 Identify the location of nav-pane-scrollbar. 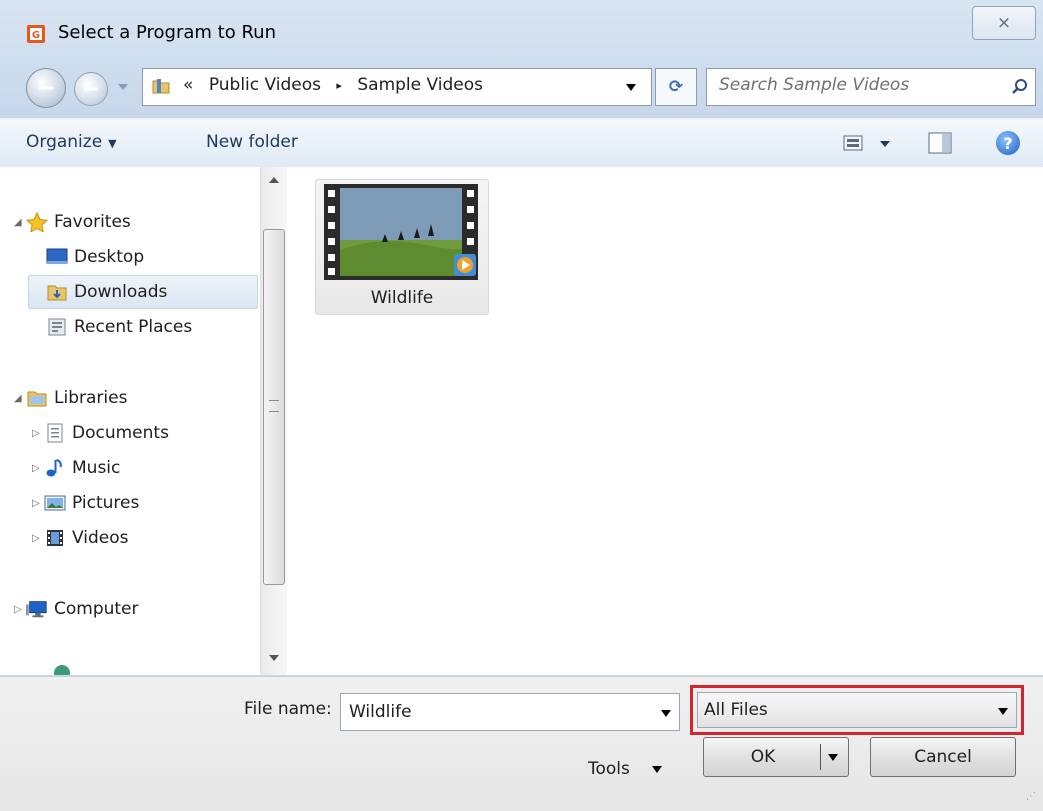
(273, 421).